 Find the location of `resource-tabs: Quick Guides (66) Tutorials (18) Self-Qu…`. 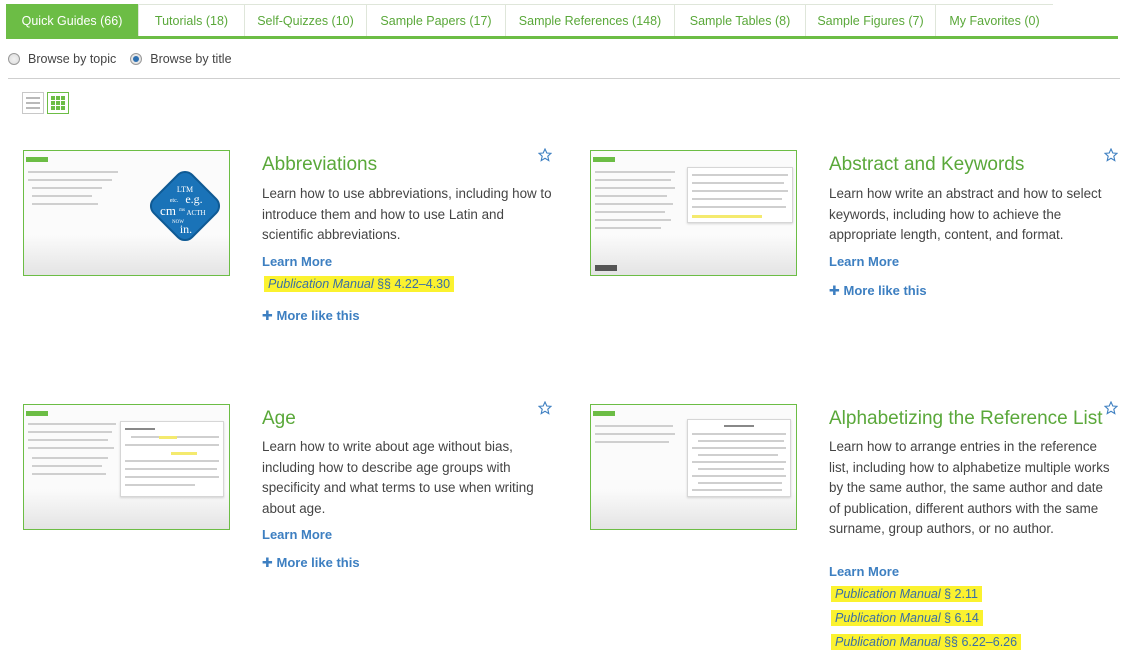

resource-tabs: Quick Guides (66) Tutorials (18) Self-Qu… is located at coordinates (562, 21).